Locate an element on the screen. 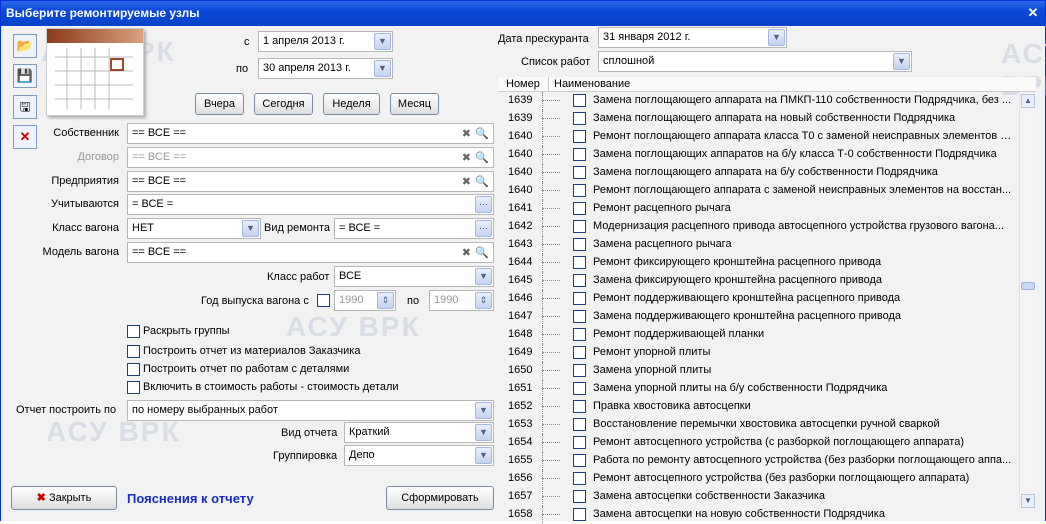 The image size is (1046, 524). week-button: Неделя is located at coordinates (351, 104).